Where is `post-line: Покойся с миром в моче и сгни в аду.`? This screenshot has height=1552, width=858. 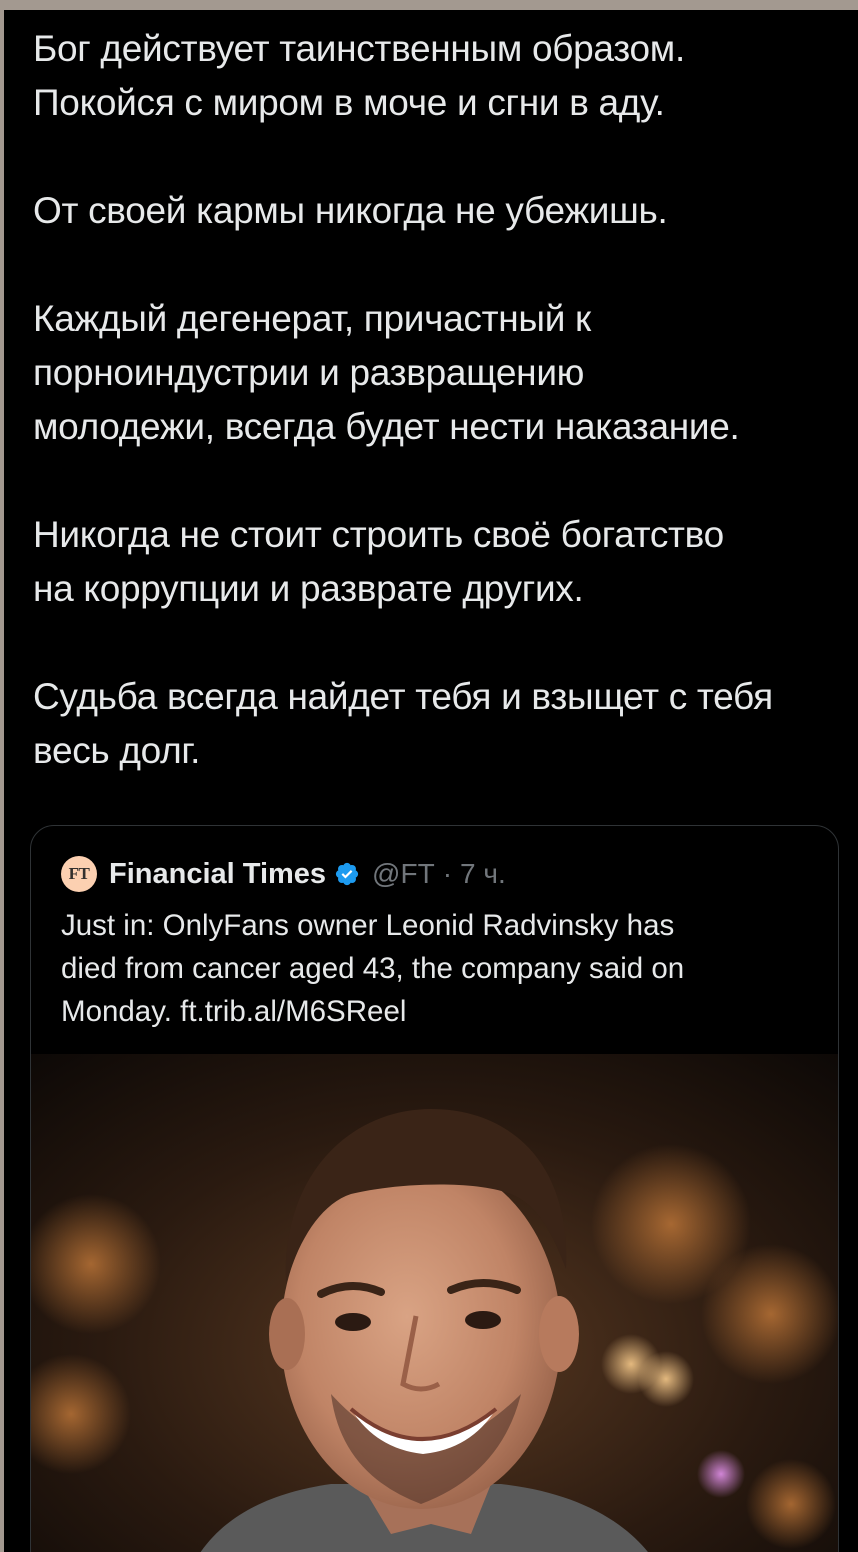 post-line: Покойся с миром в моче и сгни в аду. is located at coordinates (349, 102).